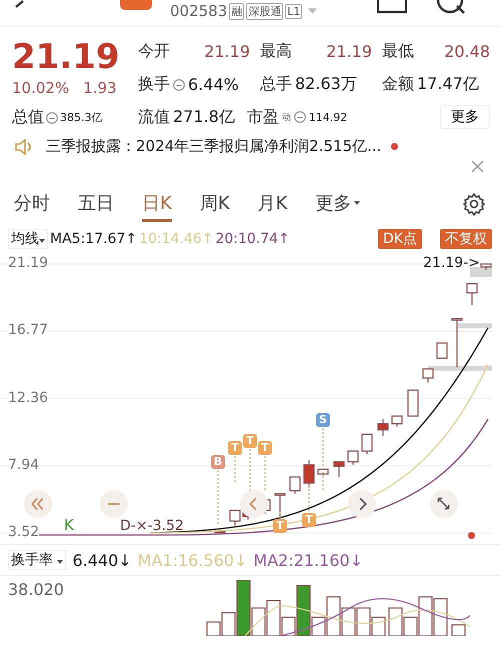 The image size is (500, 645). Describe the element at coordinates (362, 504) in the screenshot. I see `next-button` at that location.